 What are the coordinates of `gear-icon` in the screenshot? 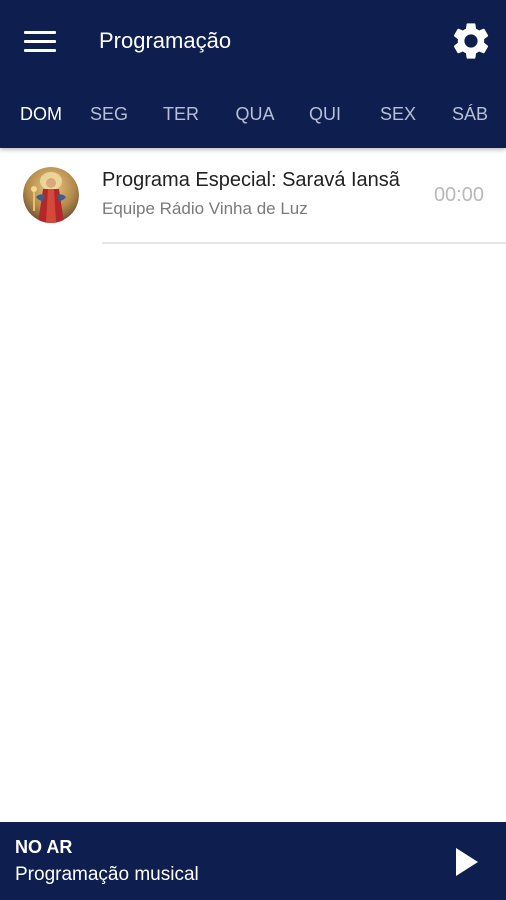 It's located at (471, 41).